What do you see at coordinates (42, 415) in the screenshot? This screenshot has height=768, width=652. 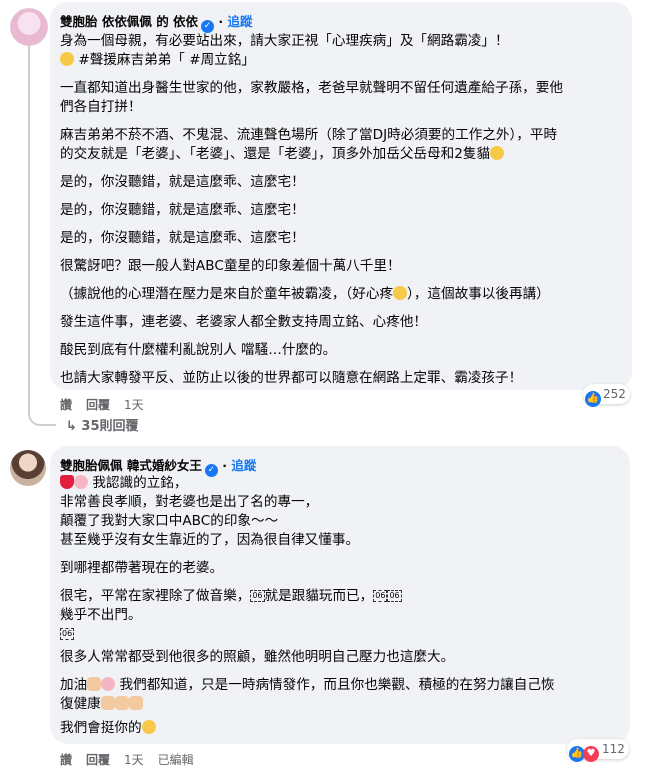 I see `thread-curve` at bounding box center [42, 415].